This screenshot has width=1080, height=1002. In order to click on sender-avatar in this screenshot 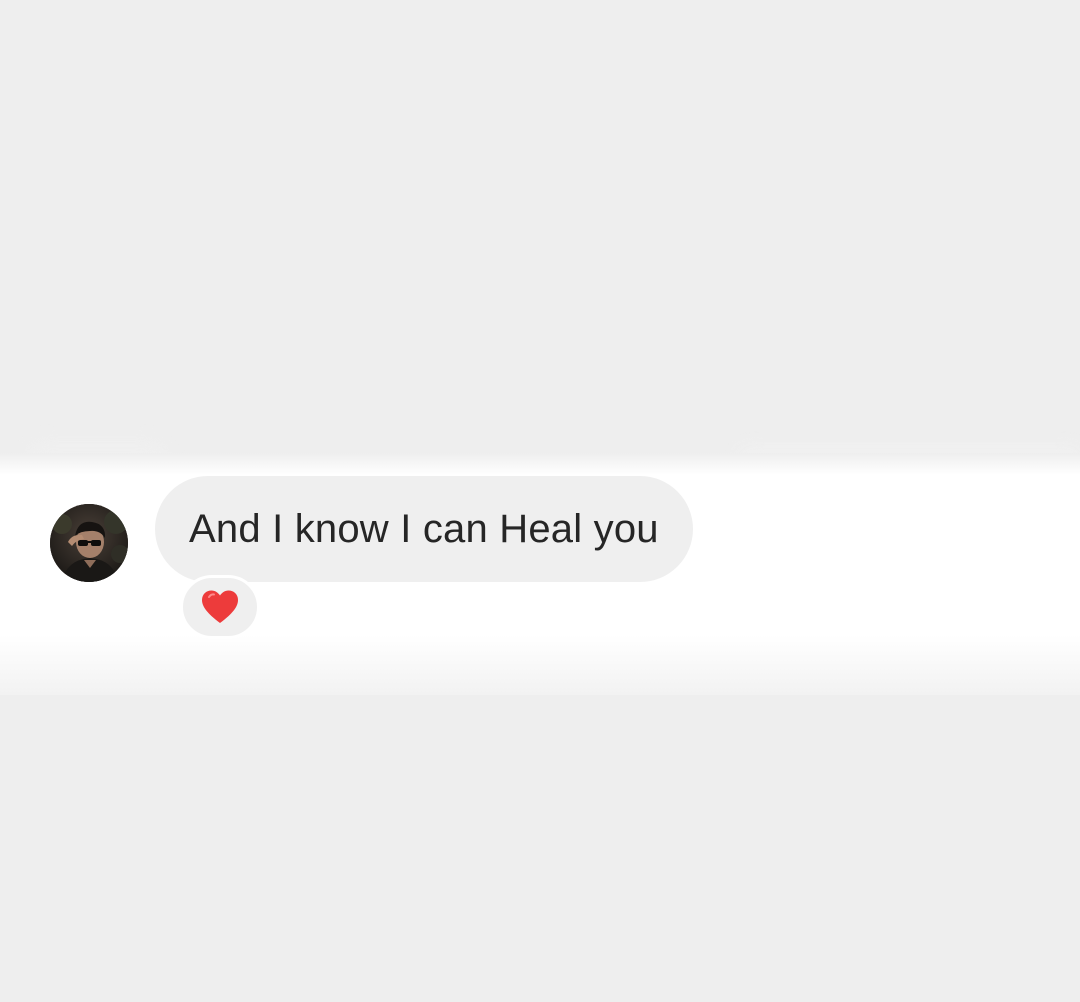, I will do `click(89, 543)`.